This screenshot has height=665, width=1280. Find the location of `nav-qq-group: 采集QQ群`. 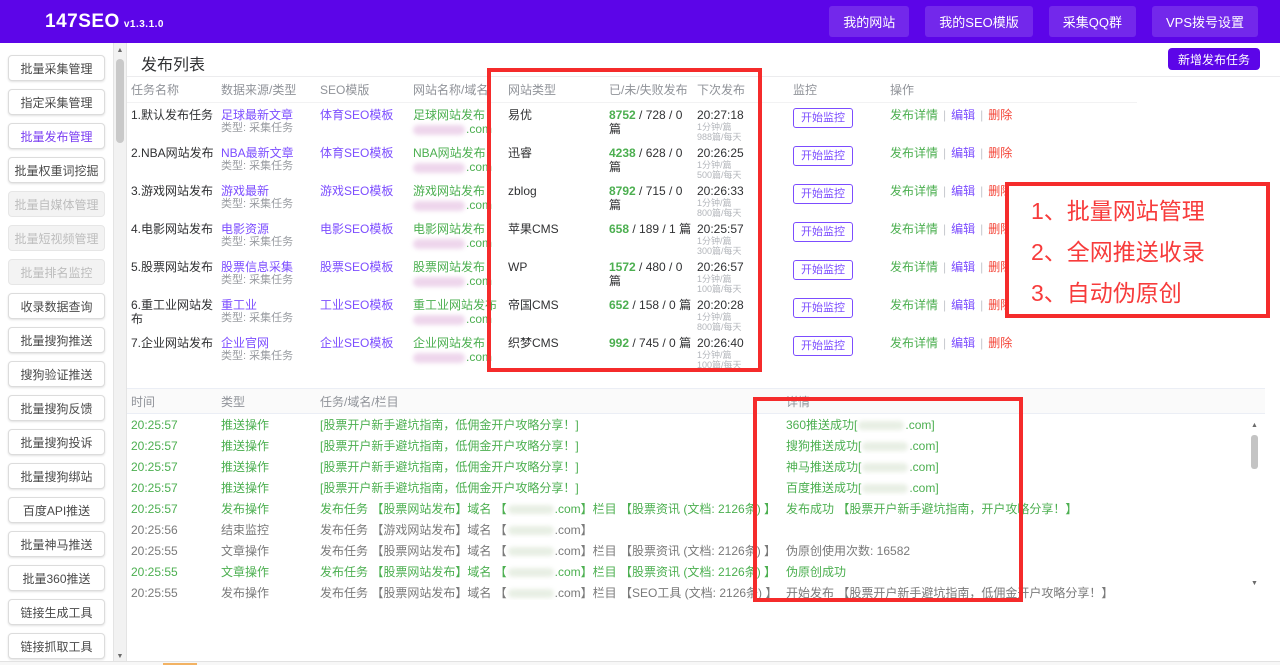

nav-qq-group: 采集QQ群 is located at coordinates (1092, 21).